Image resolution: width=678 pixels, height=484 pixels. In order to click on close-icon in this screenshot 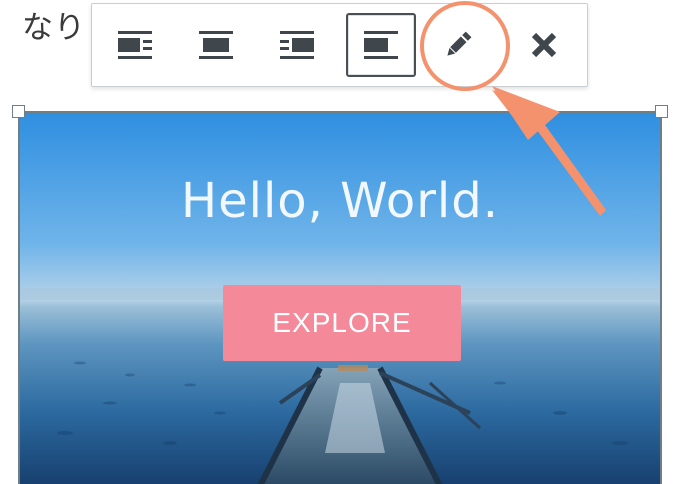, I will do `click(544, 45)`.